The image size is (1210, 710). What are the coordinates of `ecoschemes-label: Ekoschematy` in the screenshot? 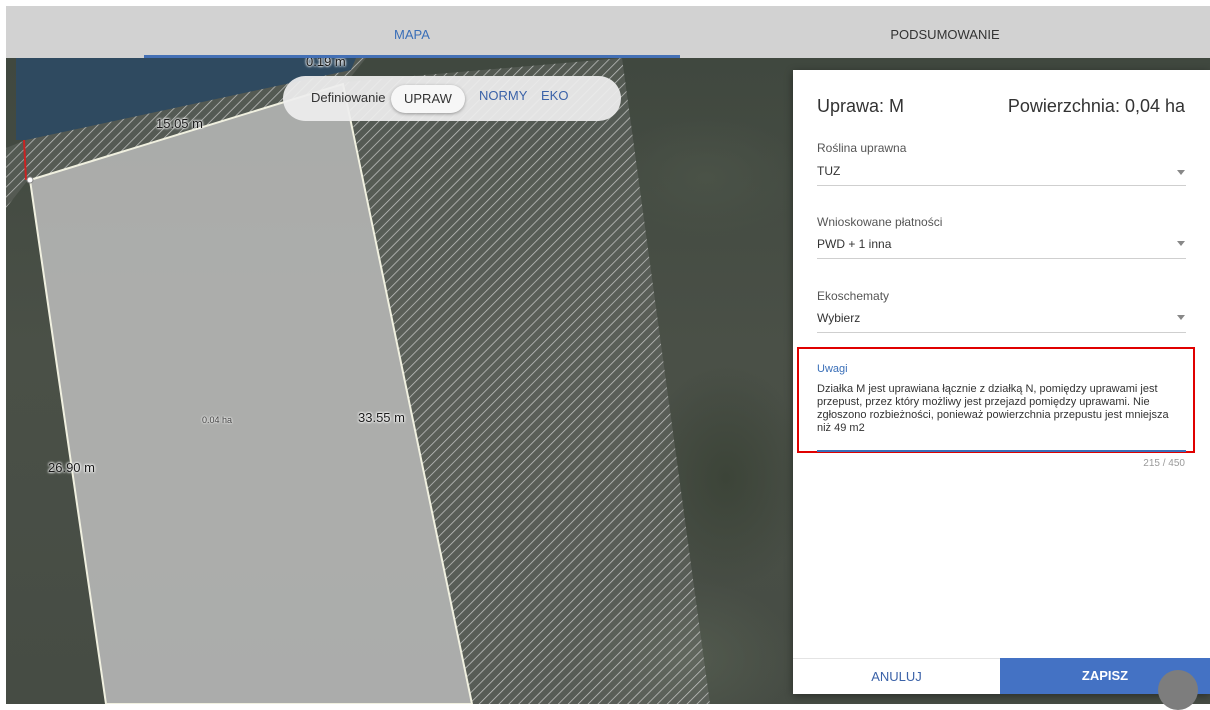 It's located at (853, 296).